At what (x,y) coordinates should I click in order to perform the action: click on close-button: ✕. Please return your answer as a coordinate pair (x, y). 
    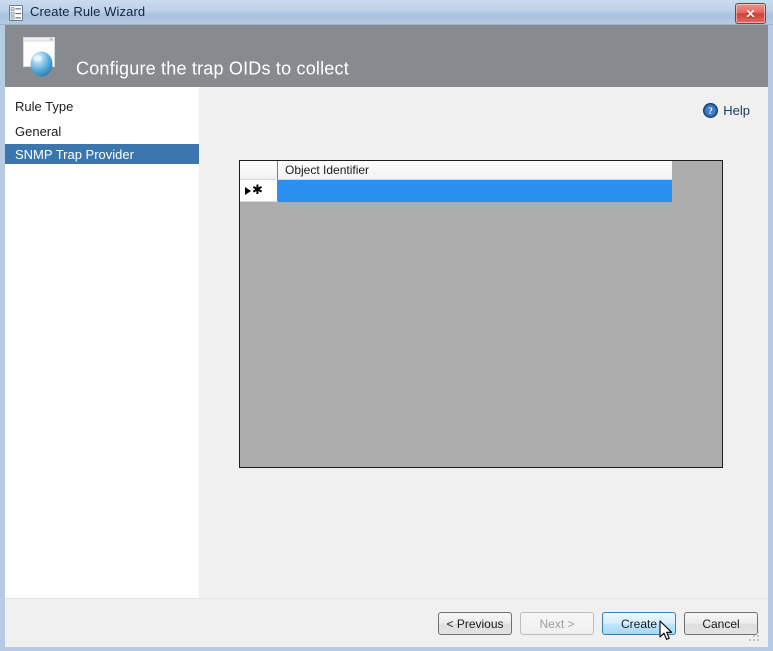
    Looking at the image, I should click on (750, 13).